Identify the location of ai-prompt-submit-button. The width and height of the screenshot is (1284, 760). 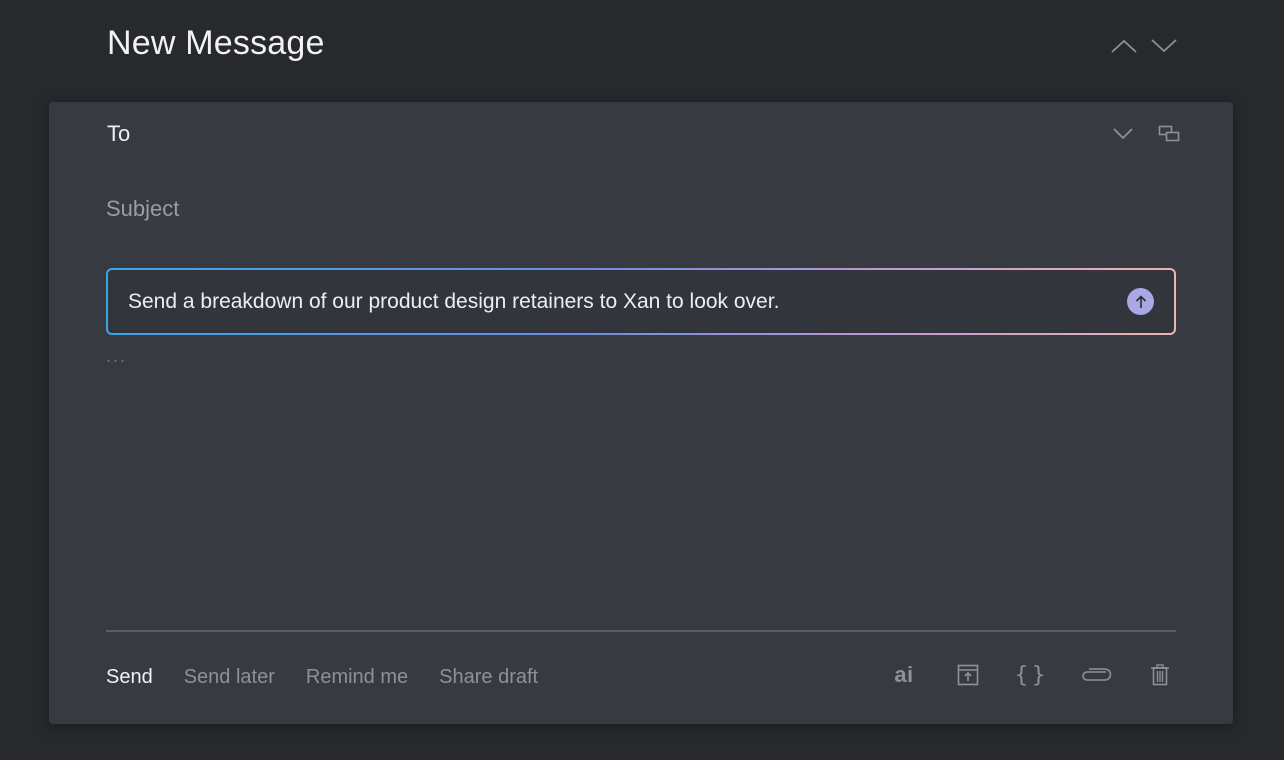
(1140, 301).